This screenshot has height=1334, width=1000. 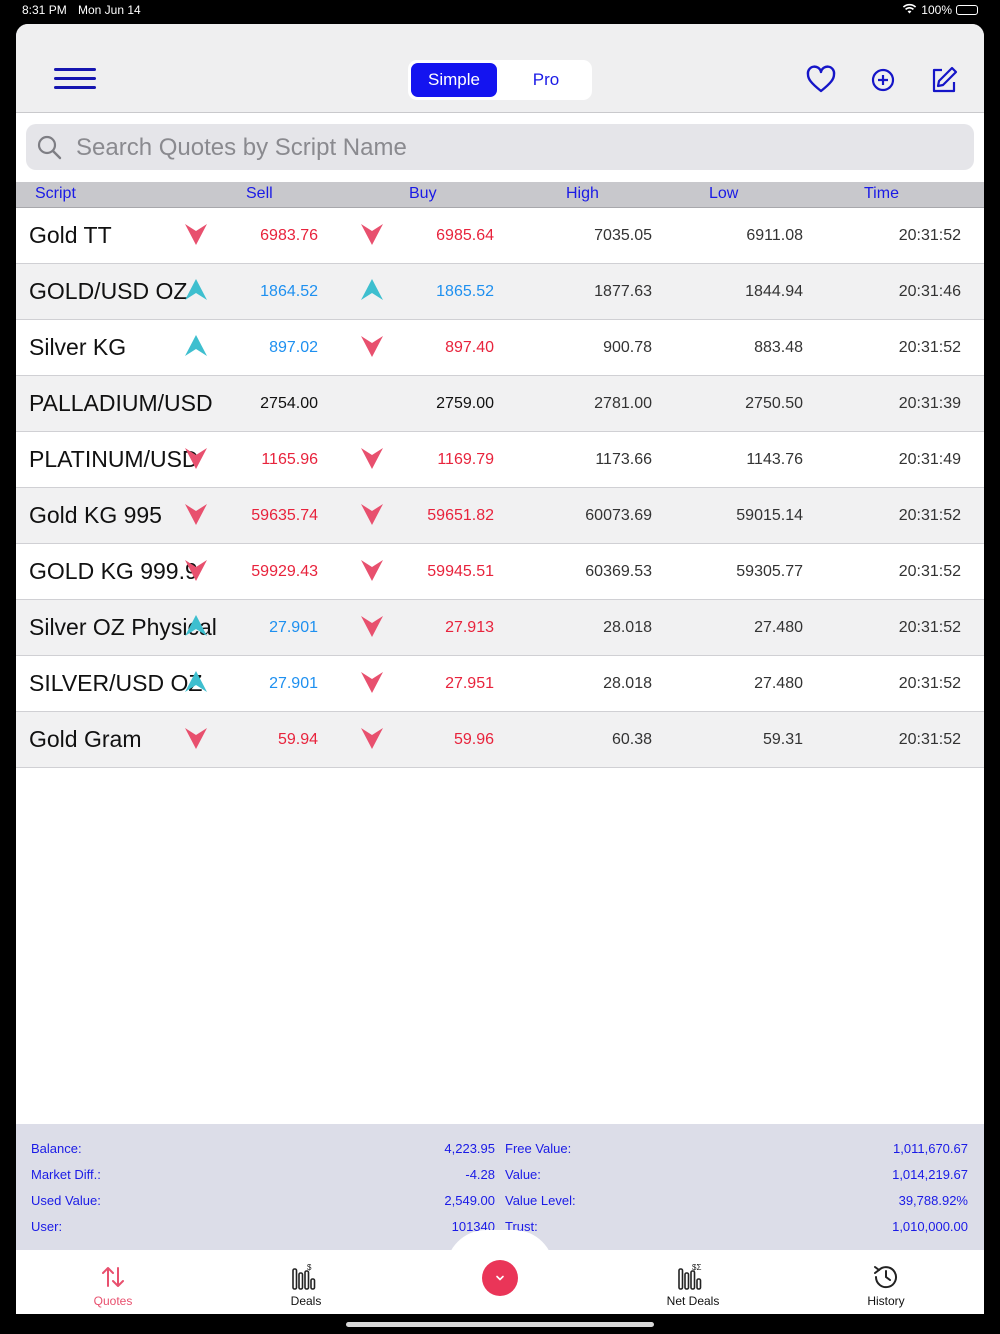 I want to click on value-label: Value:, so click(x=523, y=1174).